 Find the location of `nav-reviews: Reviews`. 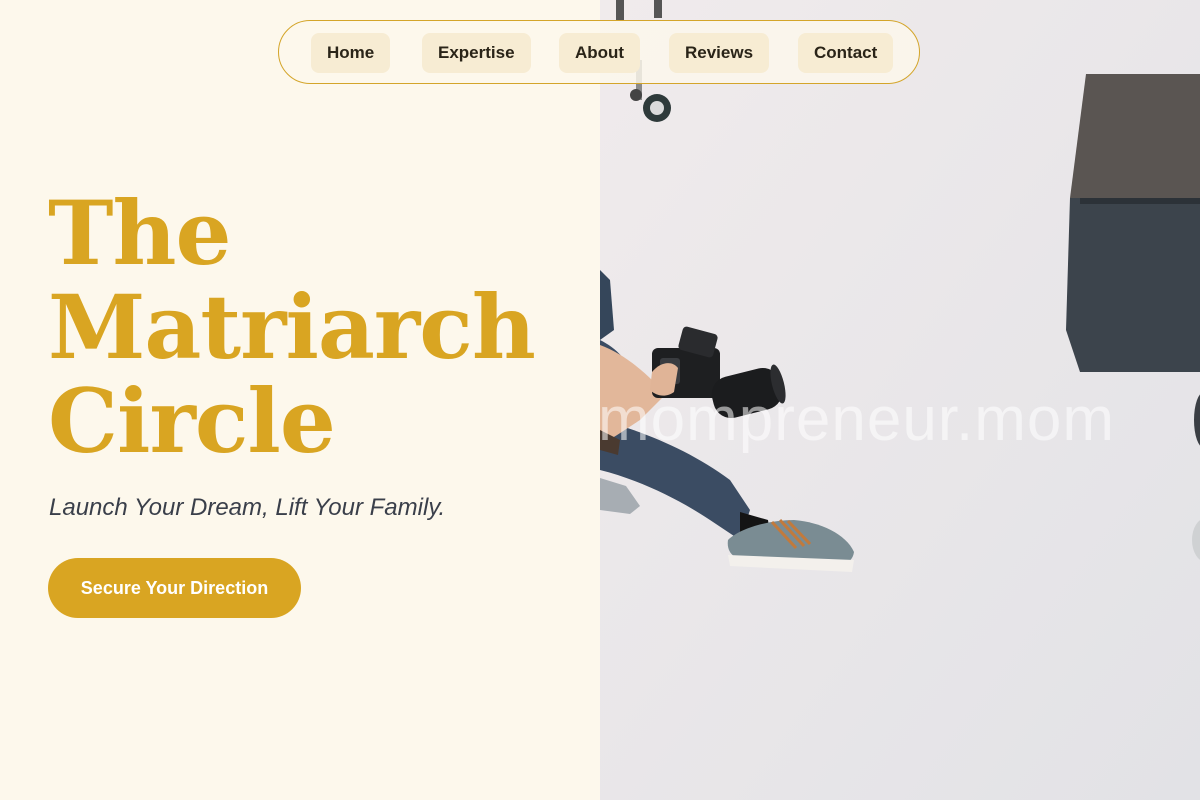

nav-reviews: Reviews is located at coordinates (719, 53).